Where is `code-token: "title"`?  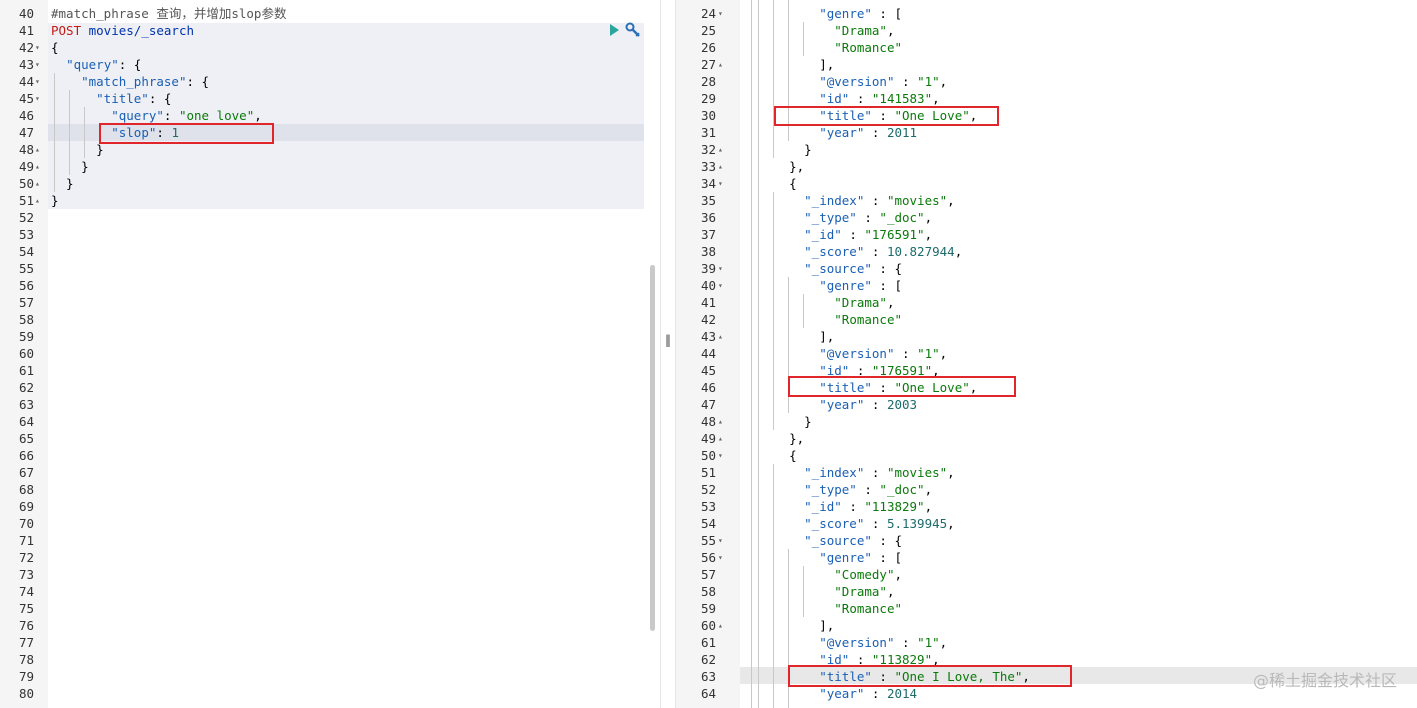 code-token: "title" is located at coordinates (122, 98).